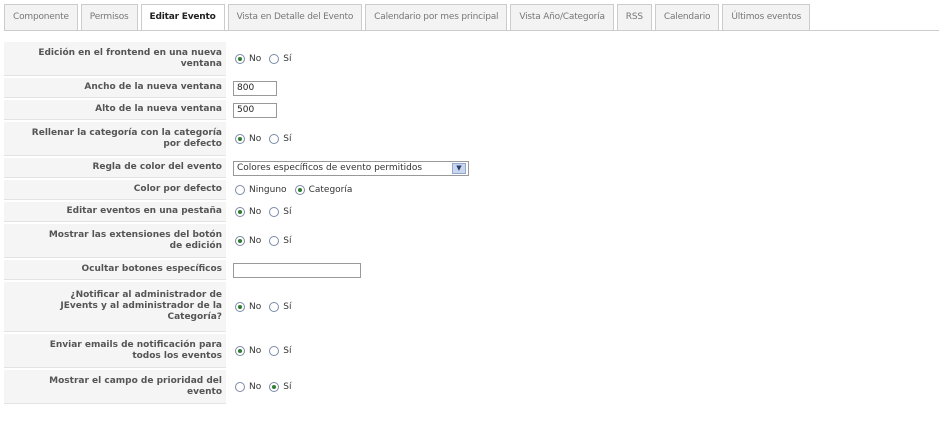 The image size is (939, 438). What do you see at coordinates (135, 234) in the screenshot?
I see `label-line: Mostrar las extensiones del botón` at bounding box center [135, 234].